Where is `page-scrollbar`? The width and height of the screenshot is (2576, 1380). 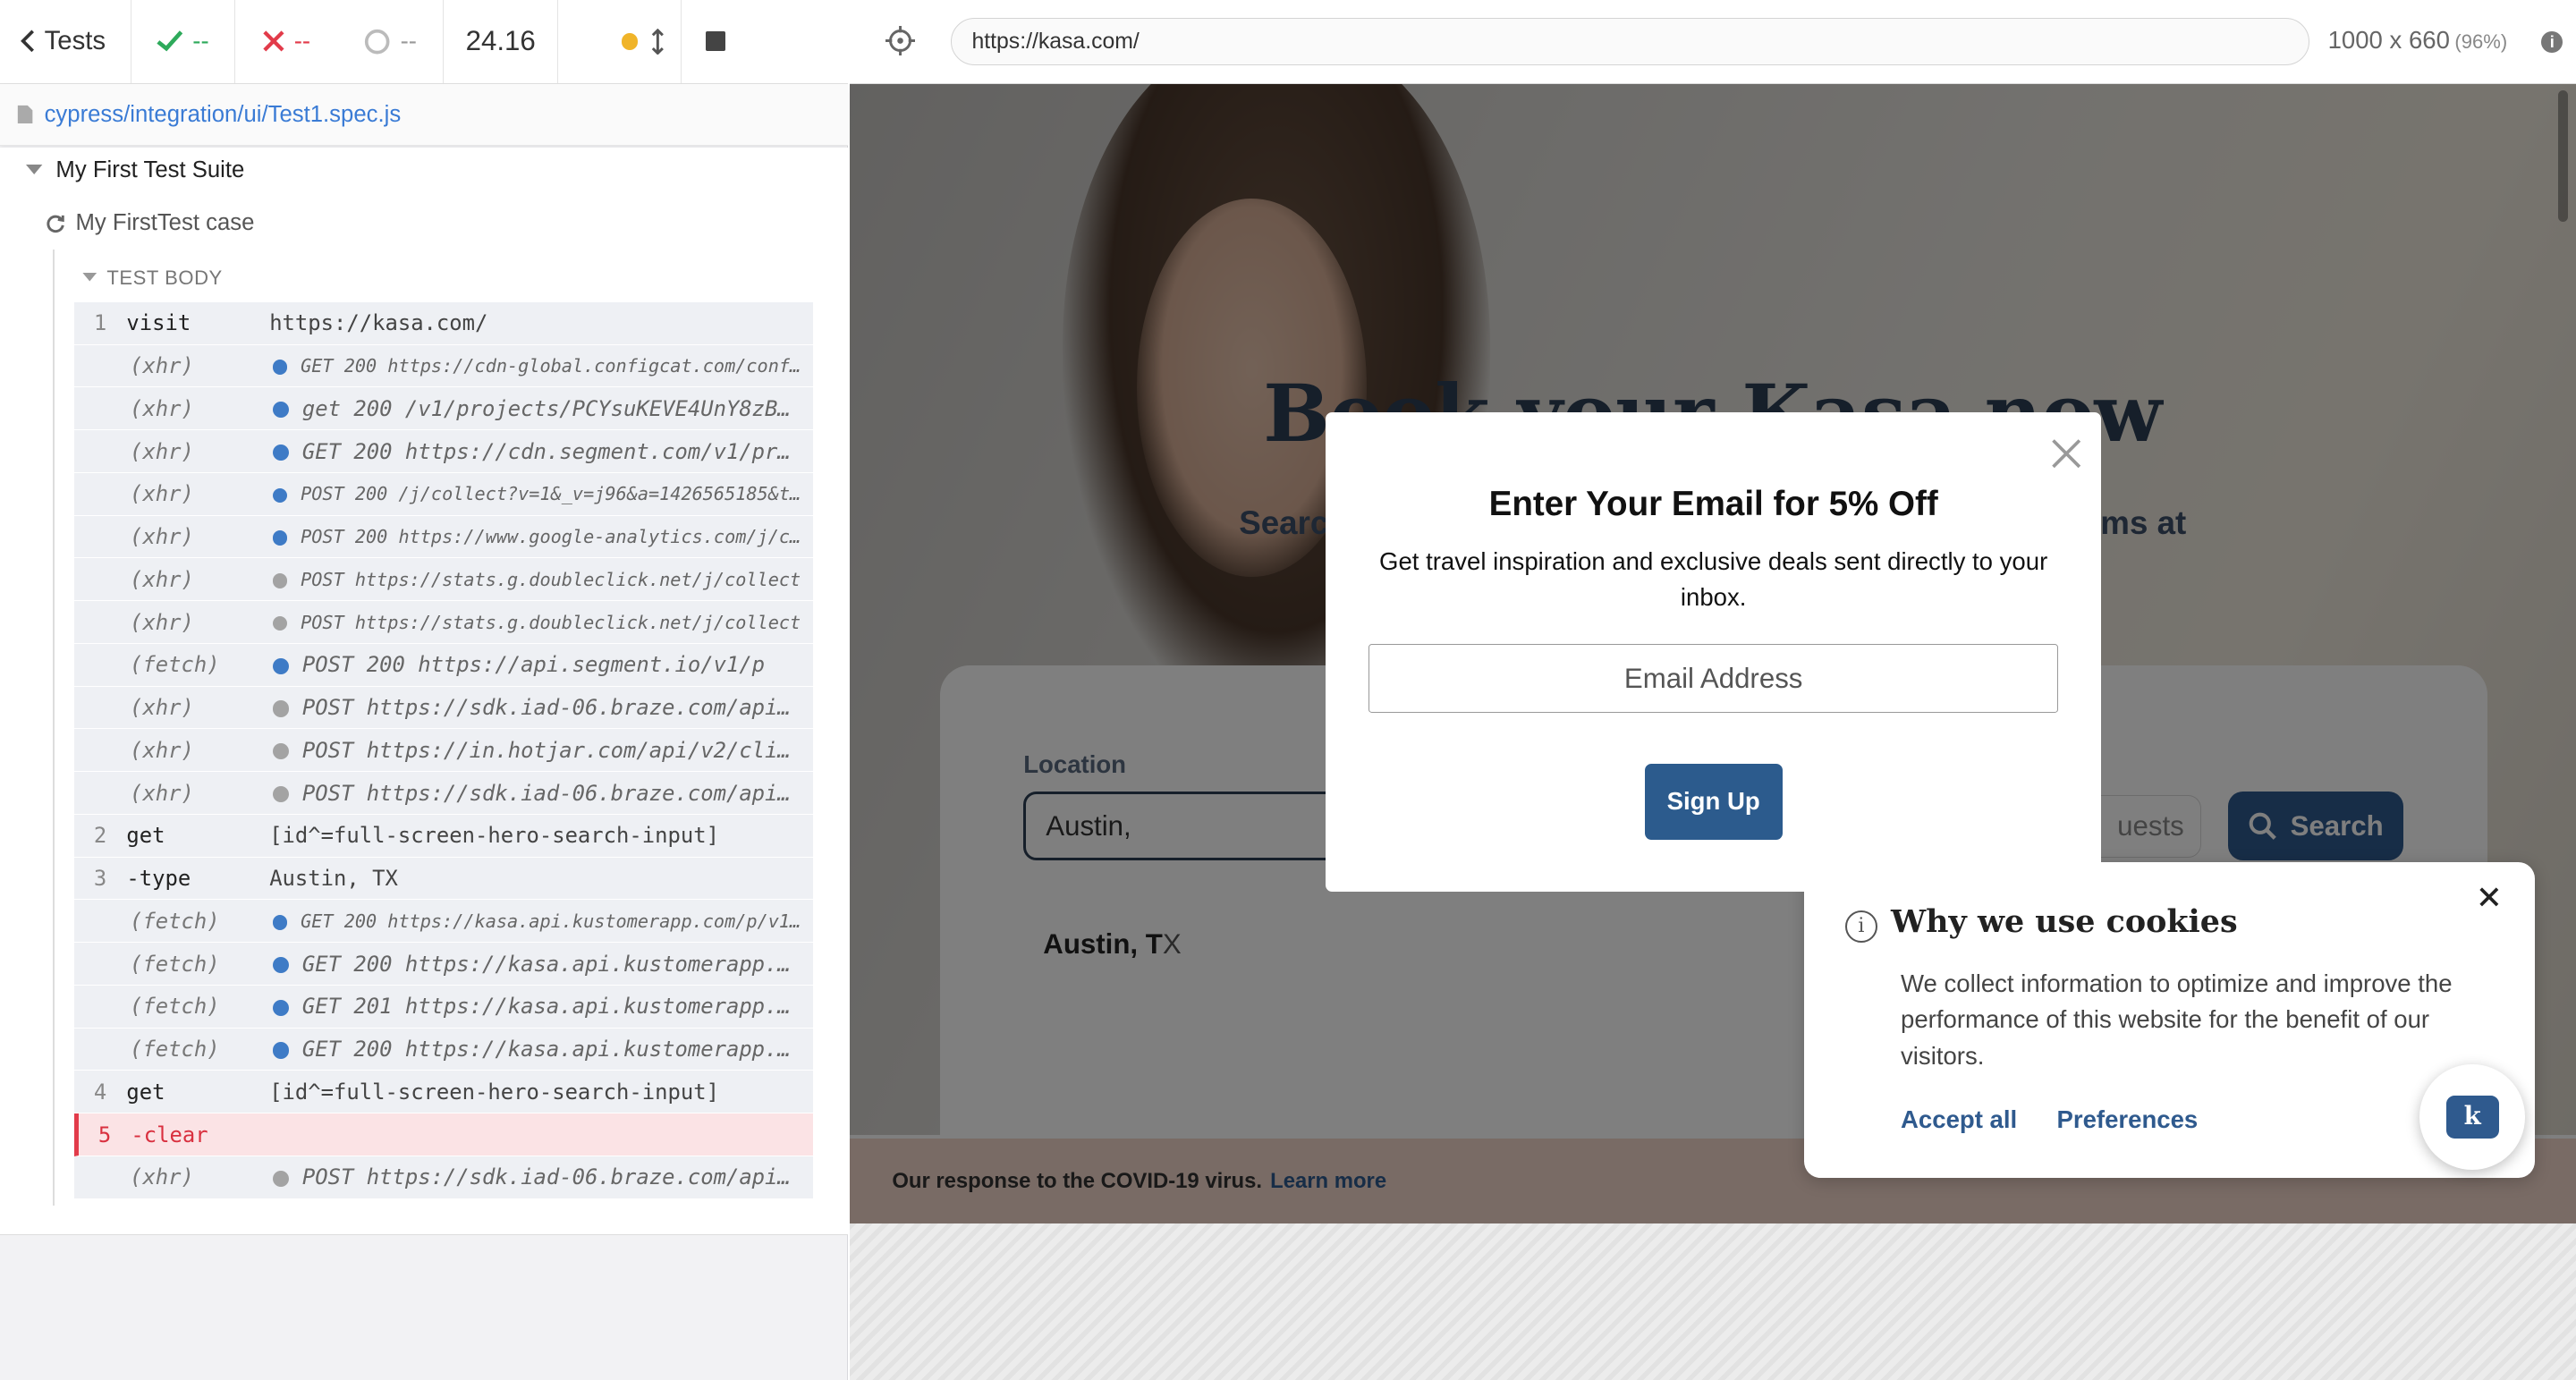 page-scrollbar is located at coordinates (2562, 156).